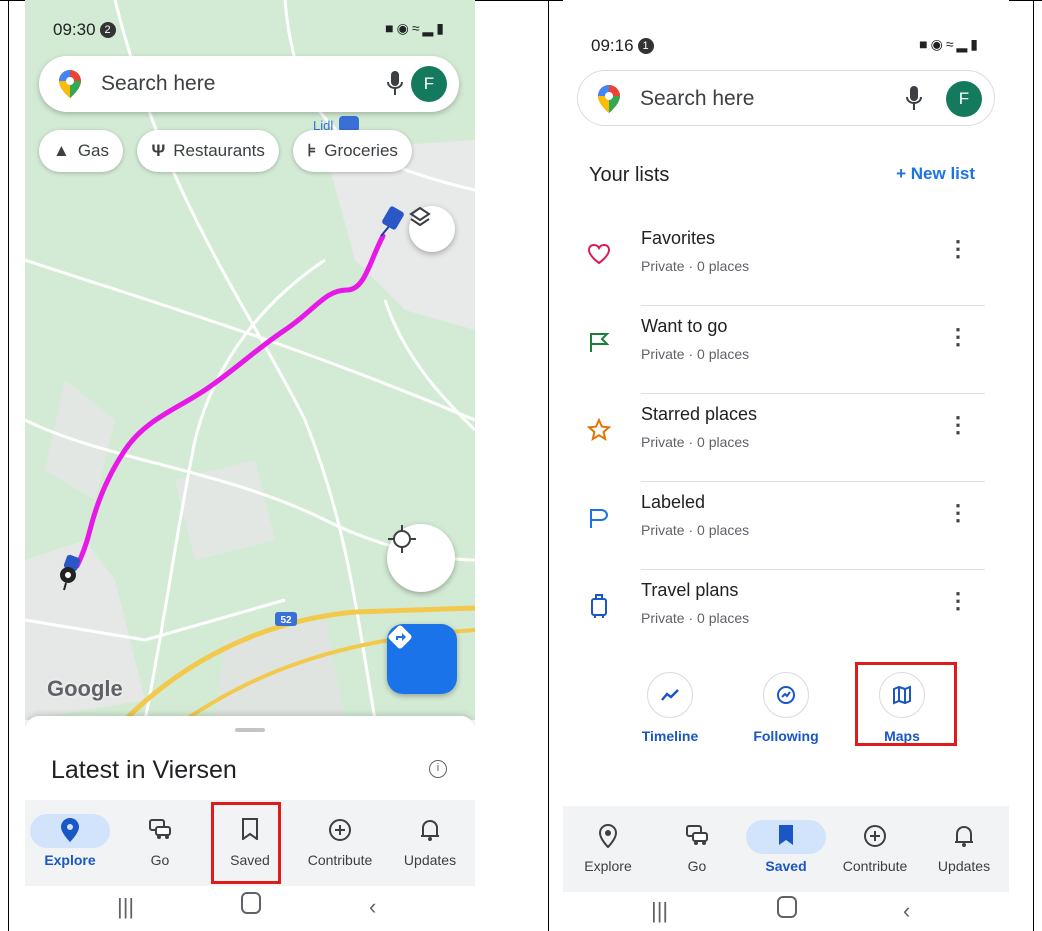 The height and width of the screenshot is (931, 1042). Describe the element at coordinates (786, 837) in the screenshot. I see `bookmark-icon` at that location.